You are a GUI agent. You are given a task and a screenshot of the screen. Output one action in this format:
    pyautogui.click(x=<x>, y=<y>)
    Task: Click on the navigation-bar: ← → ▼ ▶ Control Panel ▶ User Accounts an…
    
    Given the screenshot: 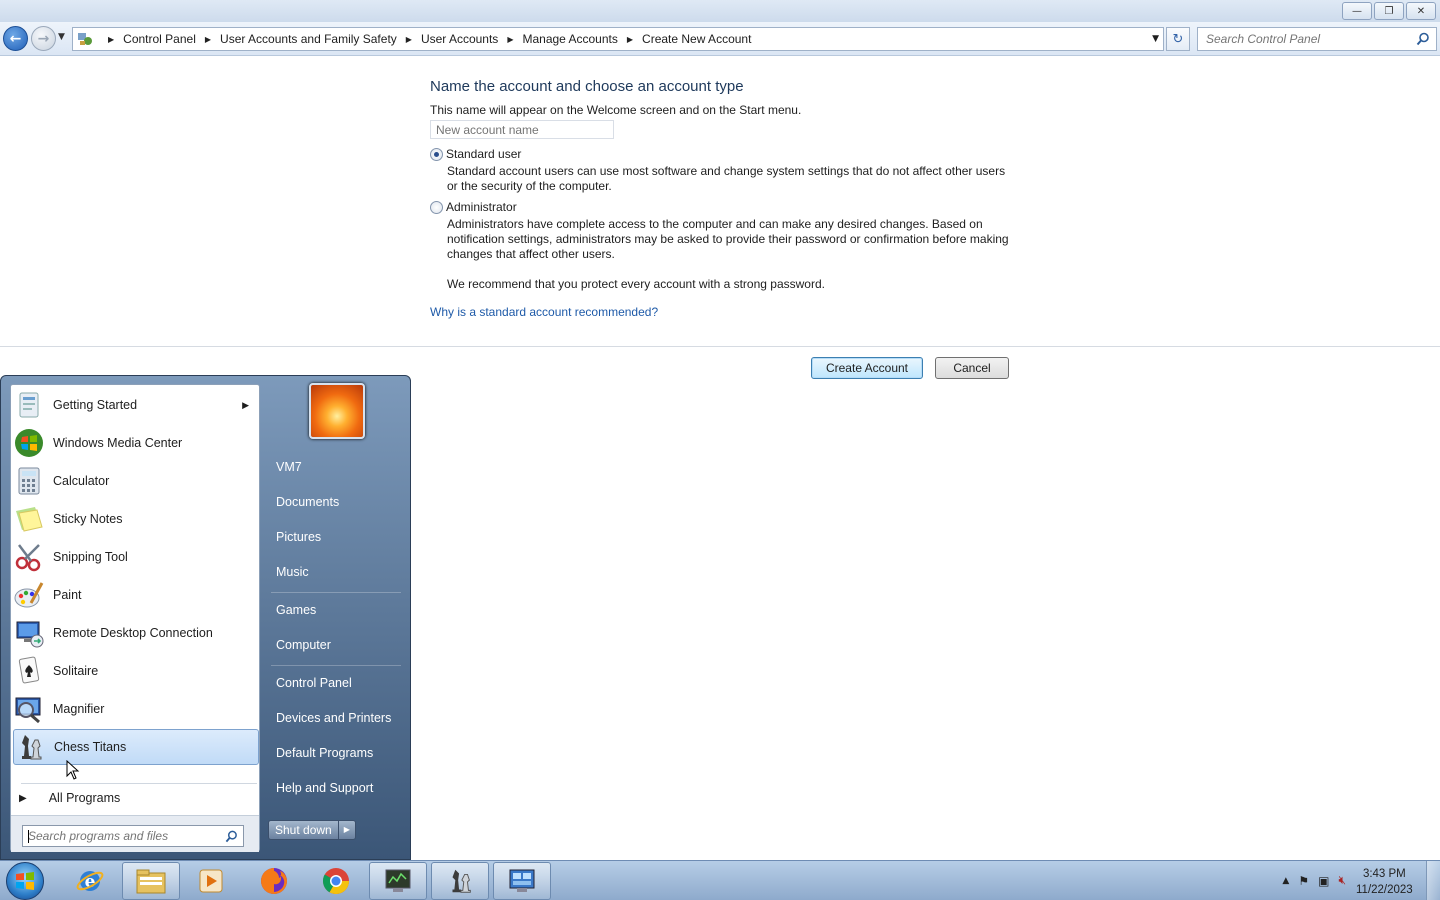 What is the action you would take?
    pyautogui.click(x=720, y=39)
    